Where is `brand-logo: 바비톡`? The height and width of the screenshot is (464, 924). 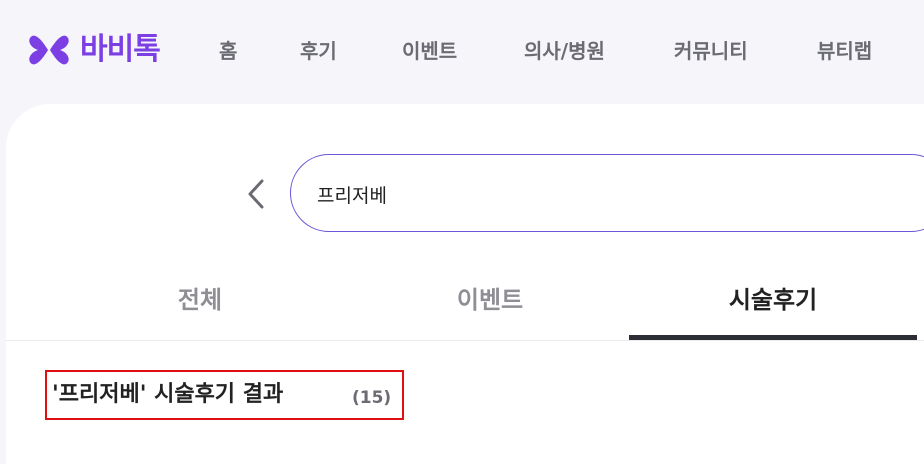
brand-logo: 바비톡 is located at coordinates (93, 50).